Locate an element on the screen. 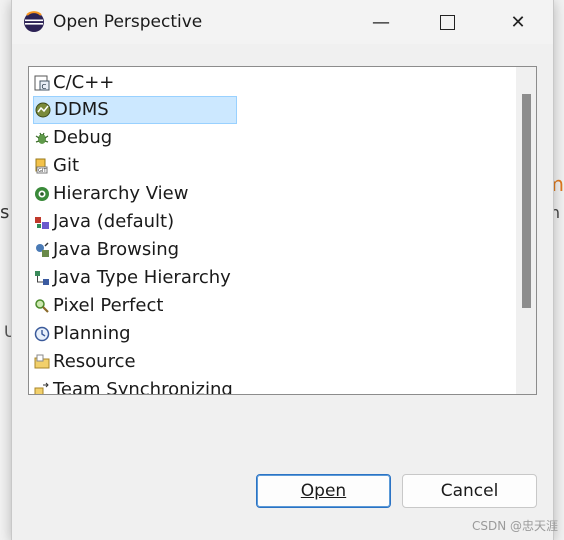  list-item: Hierarchy View is located at coordinates (111, 193).